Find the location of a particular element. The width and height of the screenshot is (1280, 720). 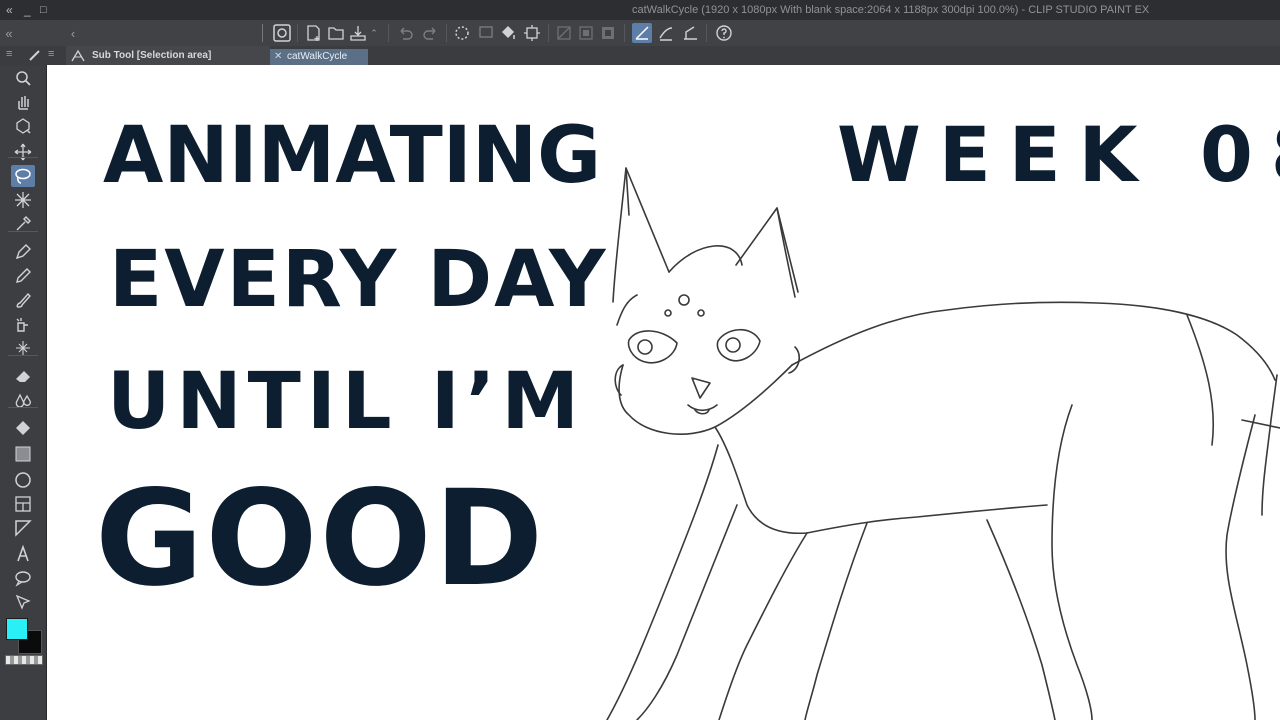

headline-line-2: EVERY DAY is located at coordinates (358, 280).